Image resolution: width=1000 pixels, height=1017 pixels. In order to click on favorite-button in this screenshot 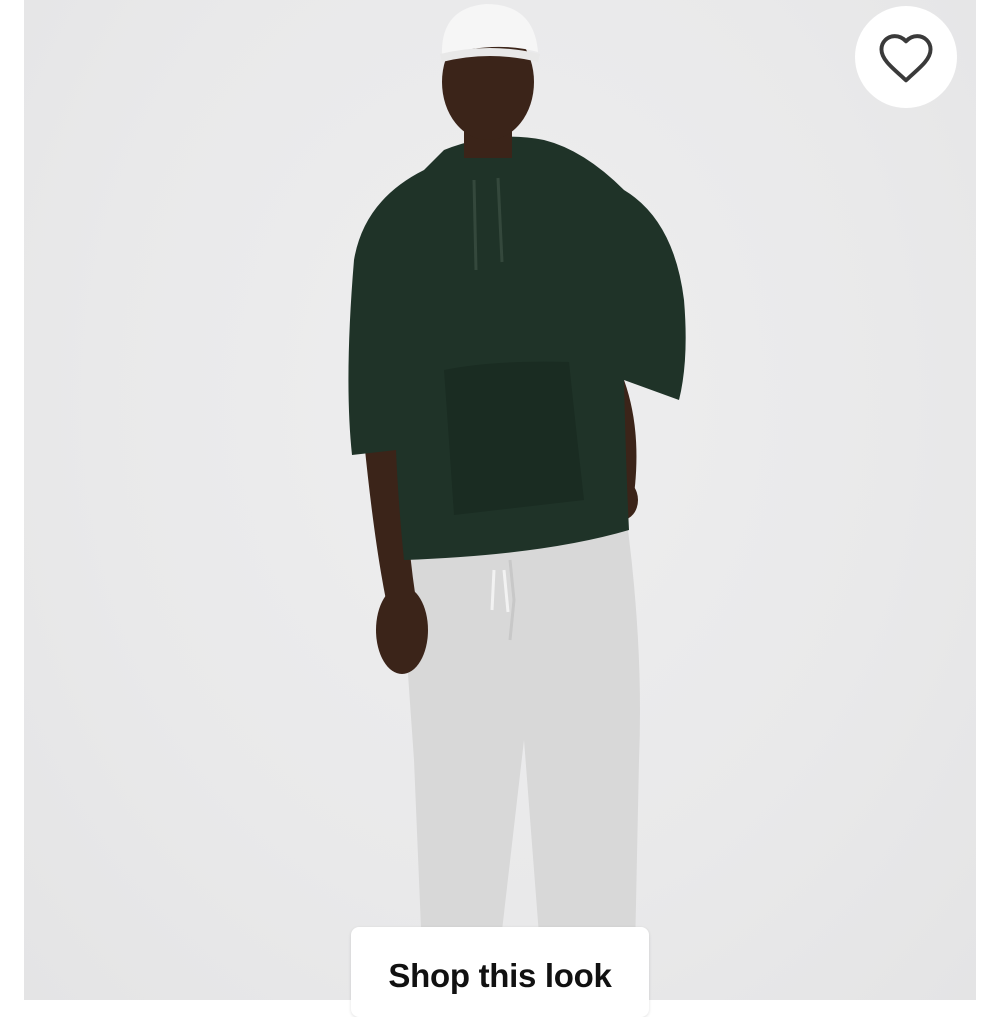, I will do `click(906, 57)`.